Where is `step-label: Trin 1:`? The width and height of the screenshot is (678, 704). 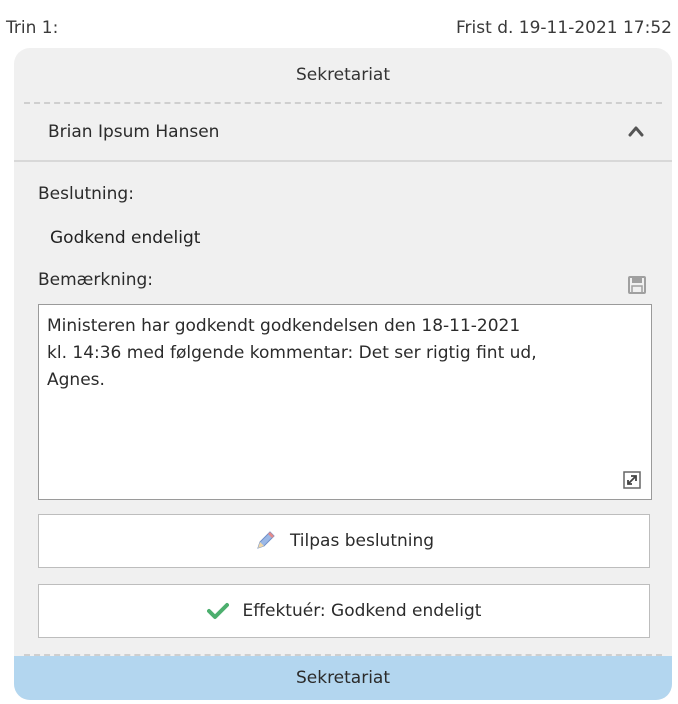
step-label: Trin 1: is located at coordinates (32, 28).